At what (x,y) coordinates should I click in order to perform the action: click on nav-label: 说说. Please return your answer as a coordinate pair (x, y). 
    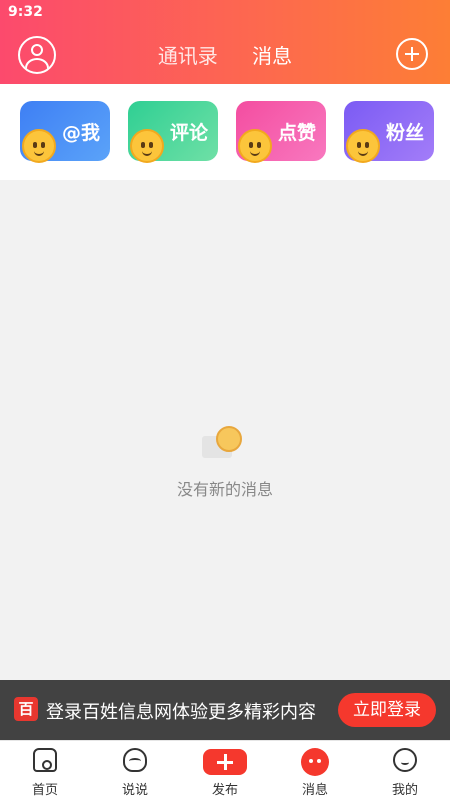
    Looking at the image, I should click on (134, 790).